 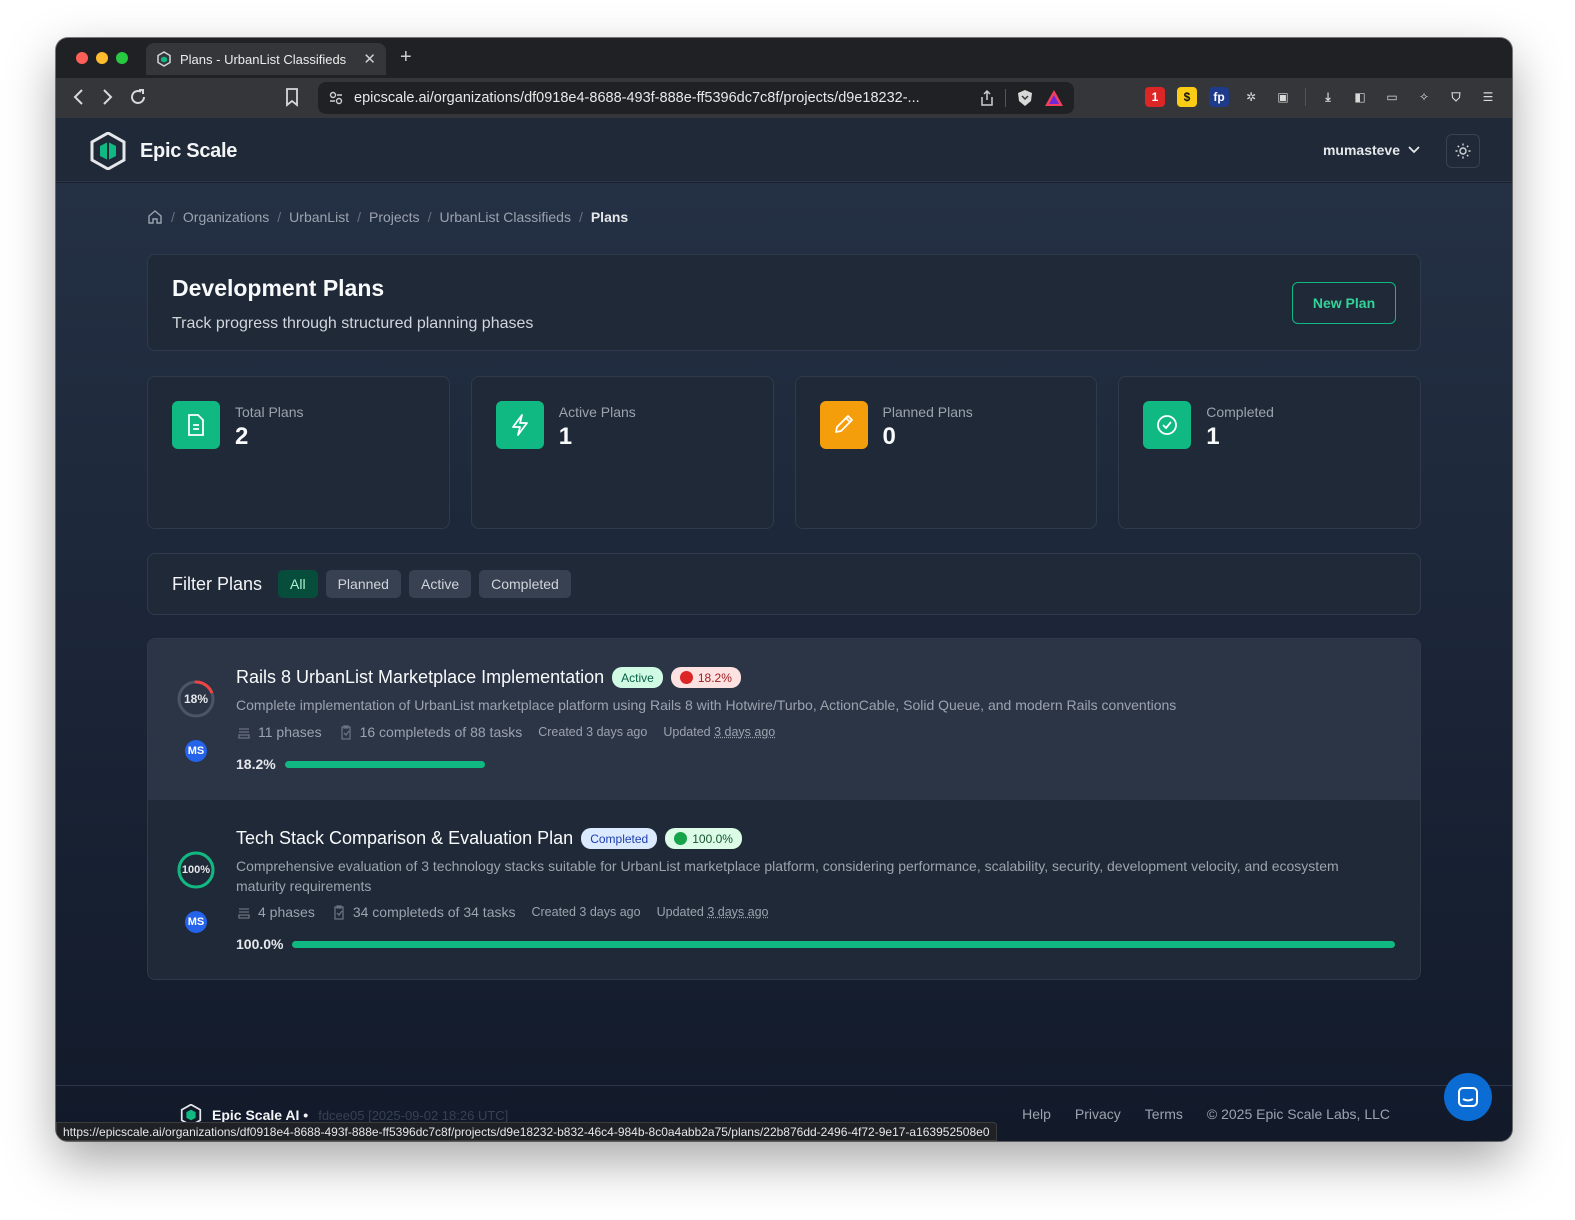 I want to click on progress-ring-label: 100%, so click(x=196, y=870).